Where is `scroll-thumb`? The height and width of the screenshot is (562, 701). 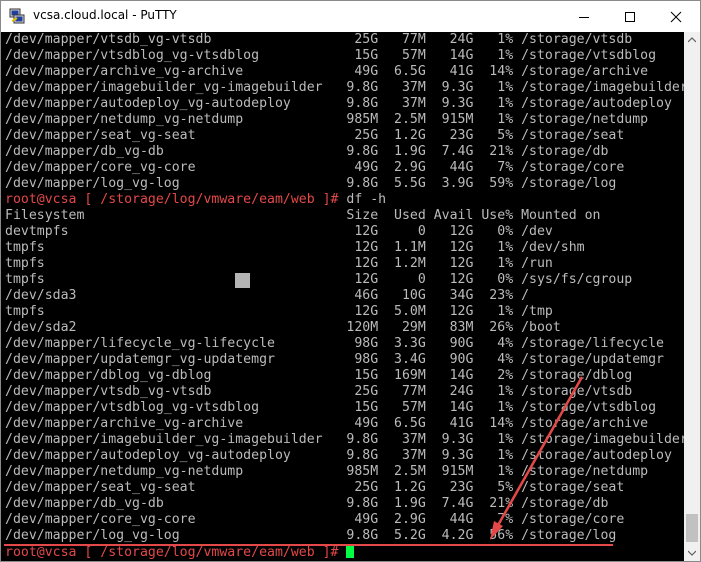 scroll-thumb is located at coordinates (692, 528).